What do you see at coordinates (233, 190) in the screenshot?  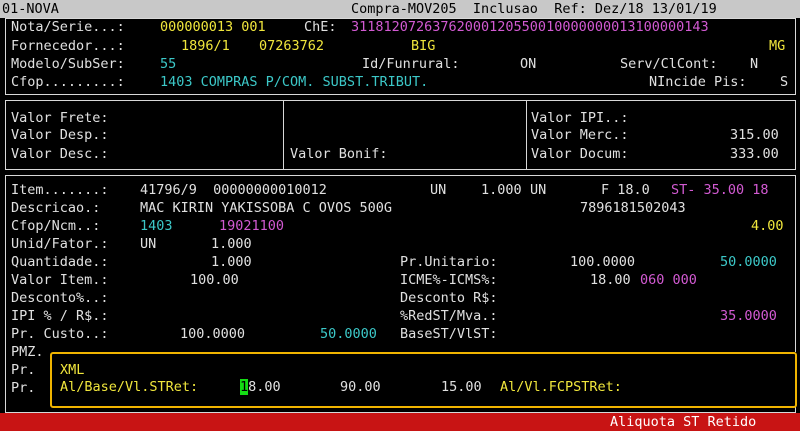 I see `item-field: 41796/9 00000000010012` at bounding box center [233, 190].